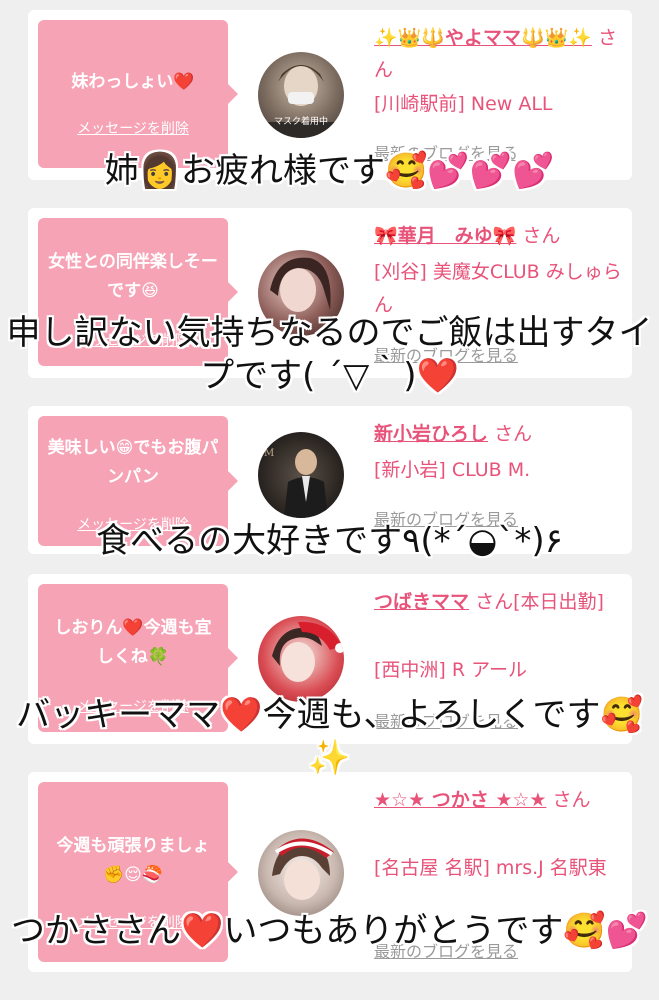 The height and width of the screenshot is (1000, 659). I want to click on user-name-line: ★☆★ つかさ ★☆★ さん, so click(499, 800).